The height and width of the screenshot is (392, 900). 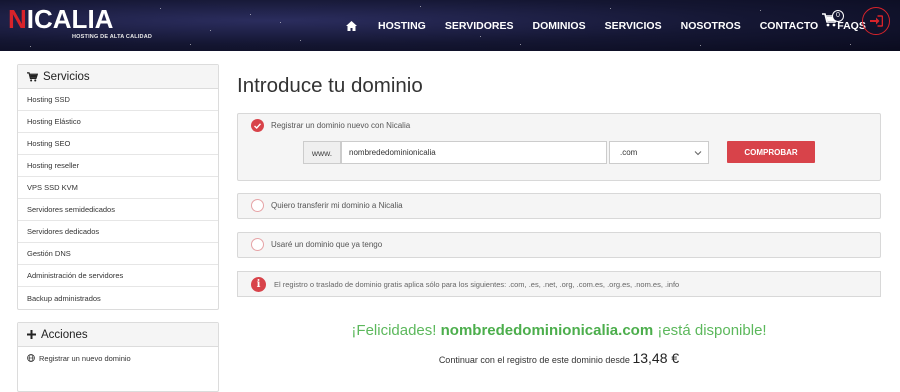 What do you see at coordinates (341, 125) in the screenshot?
I see `register-option-label: Registrar un dominio nuevo con Nicalia` at bounding box center [341, 125].